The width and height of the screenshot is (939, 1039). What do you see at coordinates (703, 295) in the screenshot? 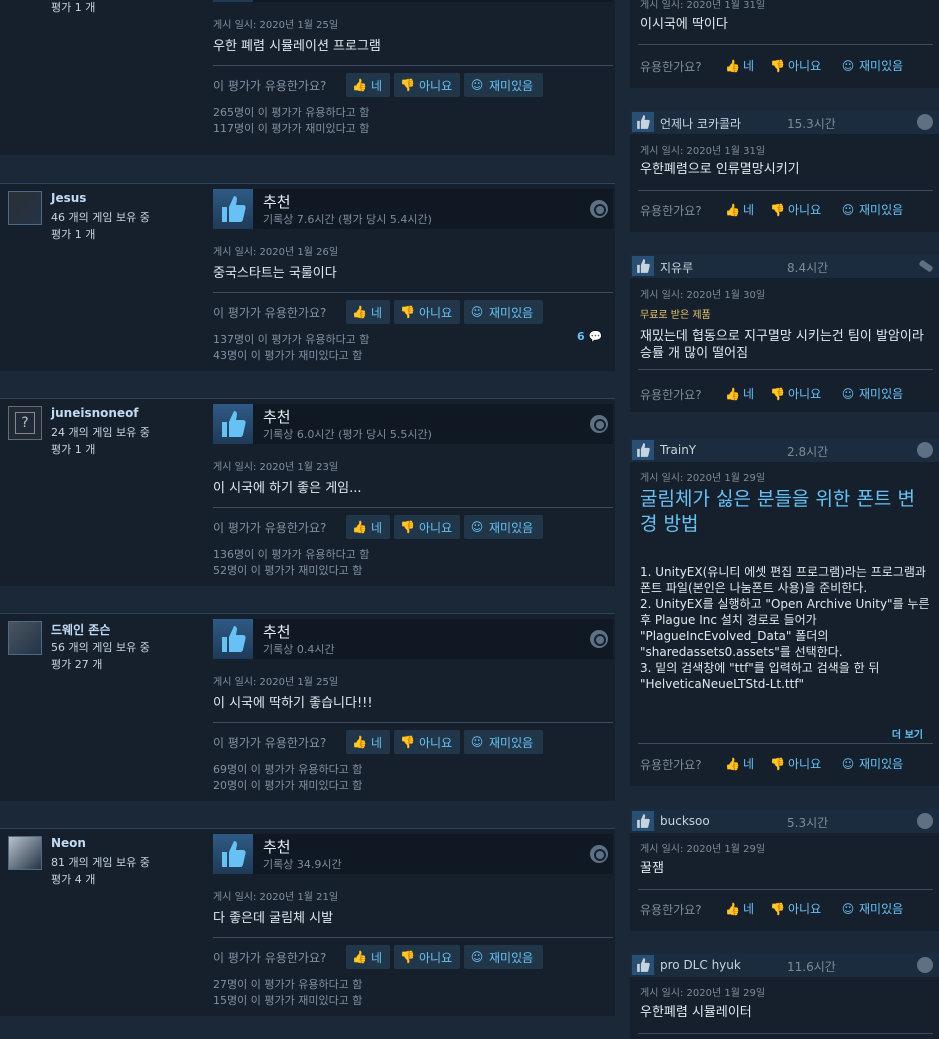
I see `posted-date: 게시 일시: 2020년 1월 30일` at bounding box center [703, 295].